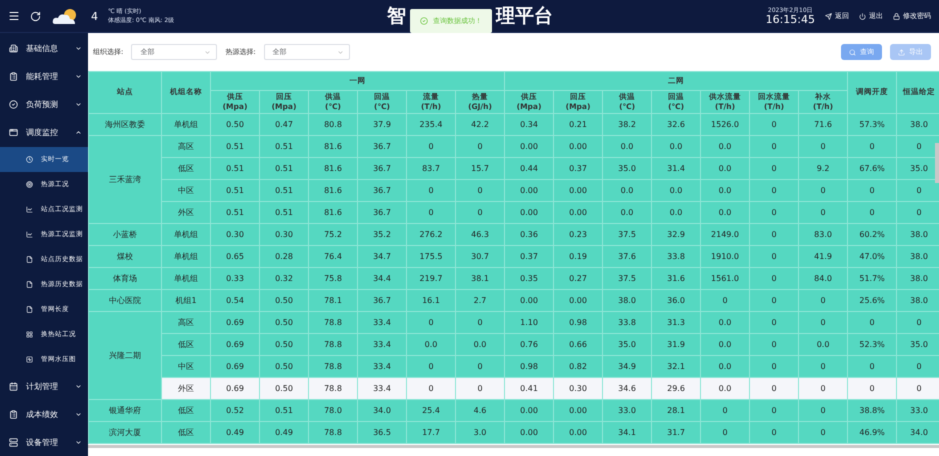 This screenshot has width=939, height=456. Describe the element at coordinates (676, 433) in the screenshot. I see `table-cell: 31.7` at that location.